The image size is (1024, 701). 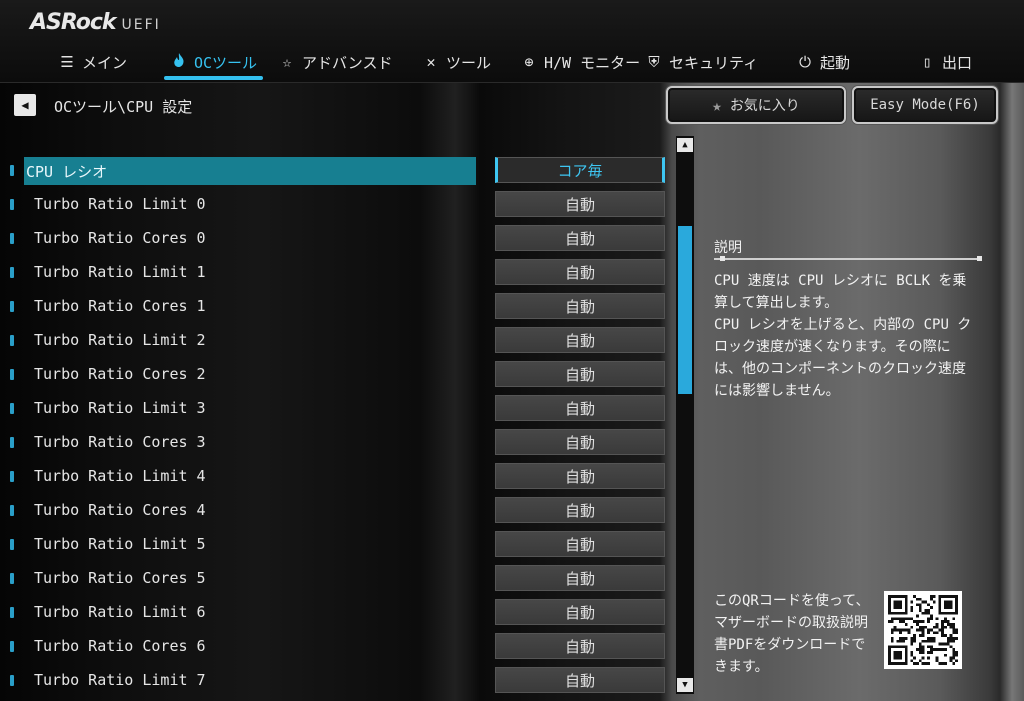 What do you see at coordinates (120, 680) in the screenshot?
I see `setting-label: Turbo Ratio Limit 7` at bounding box center [120, 680].